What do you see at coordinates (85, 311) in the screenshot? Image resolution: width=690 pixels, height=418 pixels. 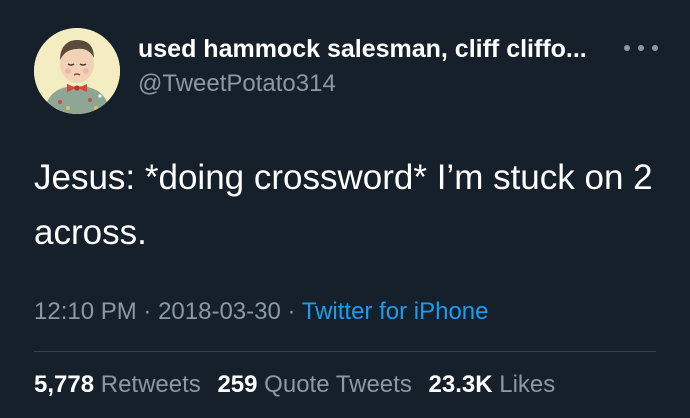 I see `tweet-time: 12:10 PM` at bounding box center [85, 311].